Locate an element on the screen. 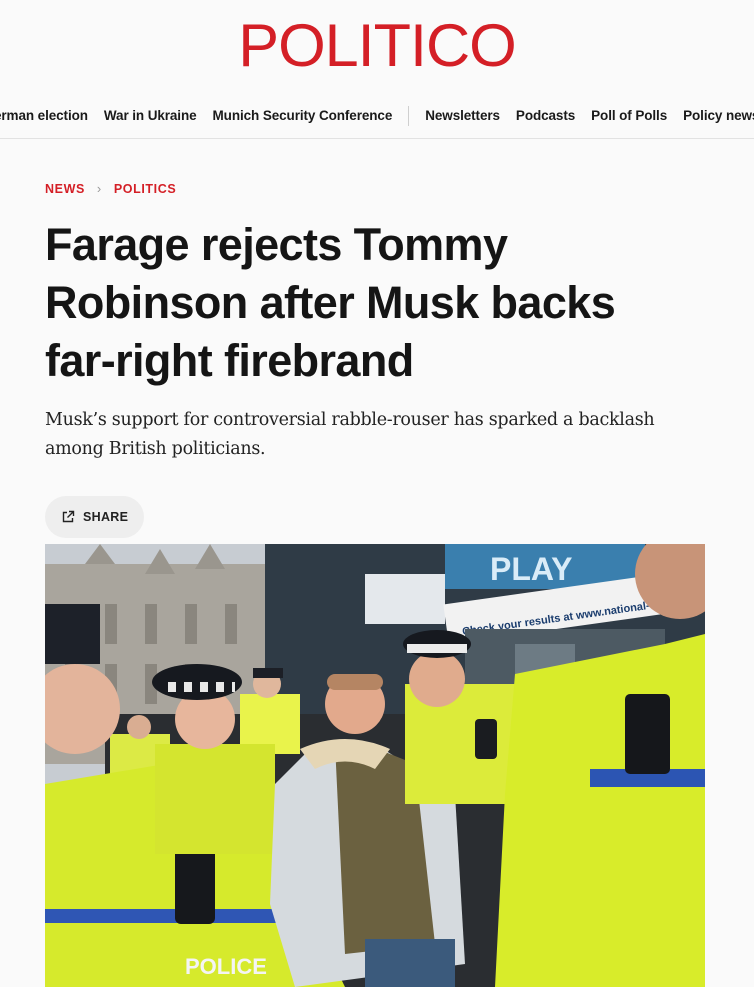 This screenshot has width=754, height=987. breadcrumb: NEWS › POLITICS is located at coordinates (377, 188).